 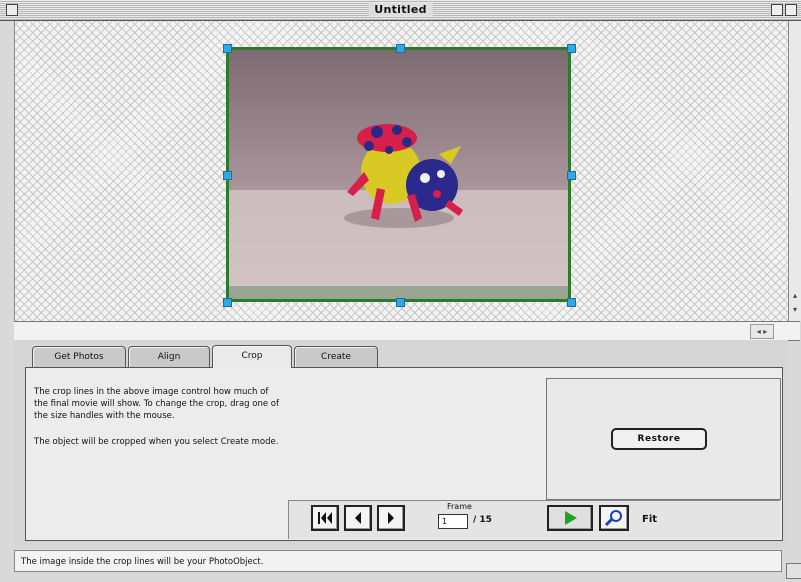 I want to click on scroll-up-icon: ▴, so click(x=795, y=296).